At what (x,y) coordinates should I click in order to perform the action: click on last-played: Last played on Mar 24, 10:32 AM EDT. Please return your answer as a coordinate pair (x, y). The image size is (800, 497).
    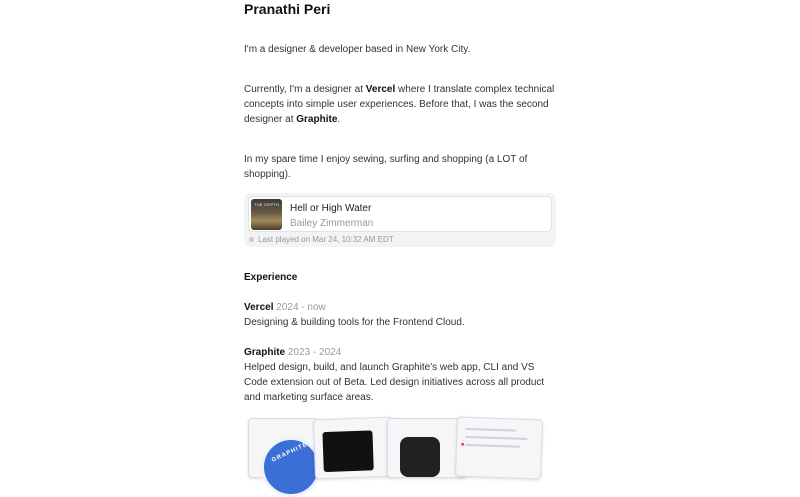
    Looking at the image, I should click on (321, 239).